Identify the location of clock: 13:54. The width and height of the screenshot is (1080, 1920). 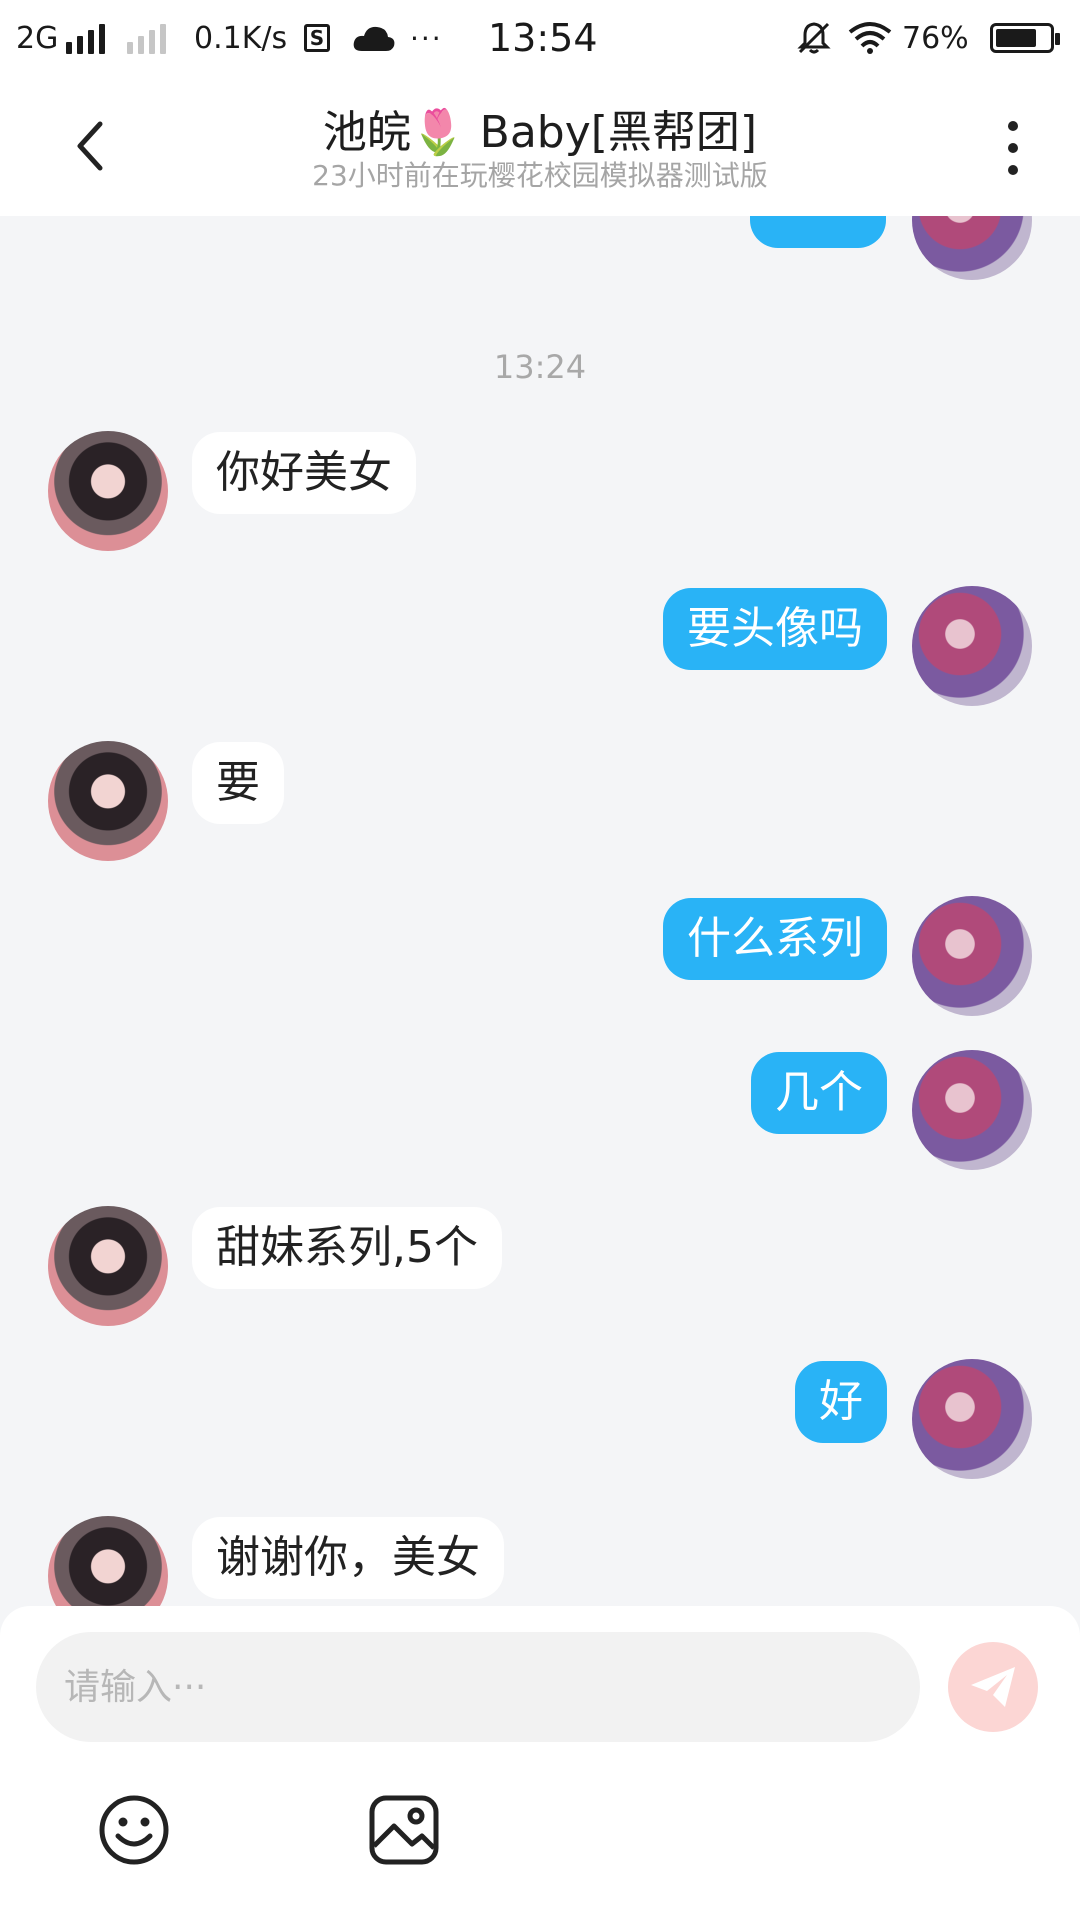
(543, 38).